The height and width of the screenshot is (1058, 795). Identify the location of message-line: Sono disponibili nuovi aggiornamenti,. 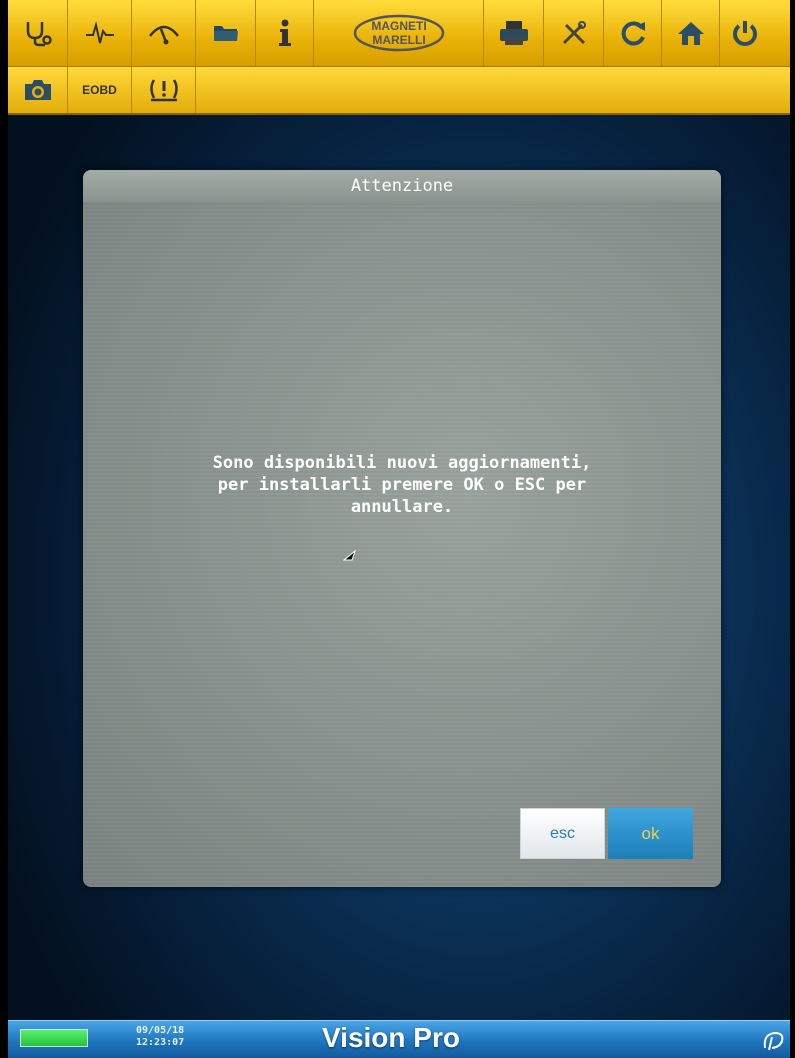
(402, 463).